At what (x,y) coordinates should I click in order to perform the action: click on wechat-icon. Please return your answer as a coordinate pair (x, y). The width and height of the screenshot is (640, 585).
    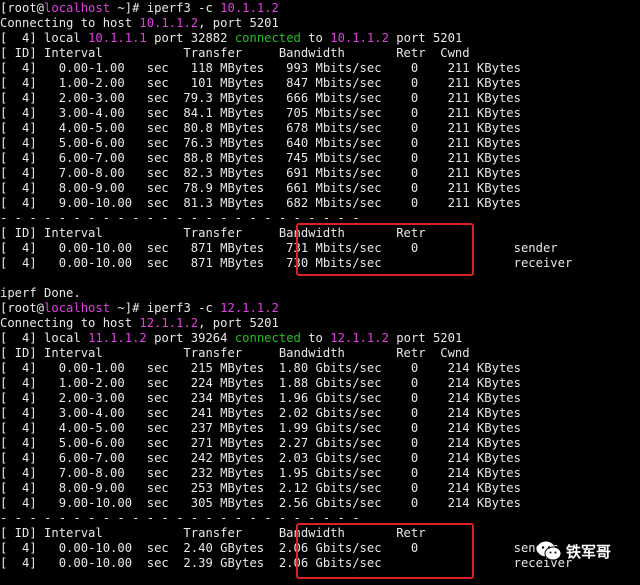
    Looking at the image, I should click on (549, 551).